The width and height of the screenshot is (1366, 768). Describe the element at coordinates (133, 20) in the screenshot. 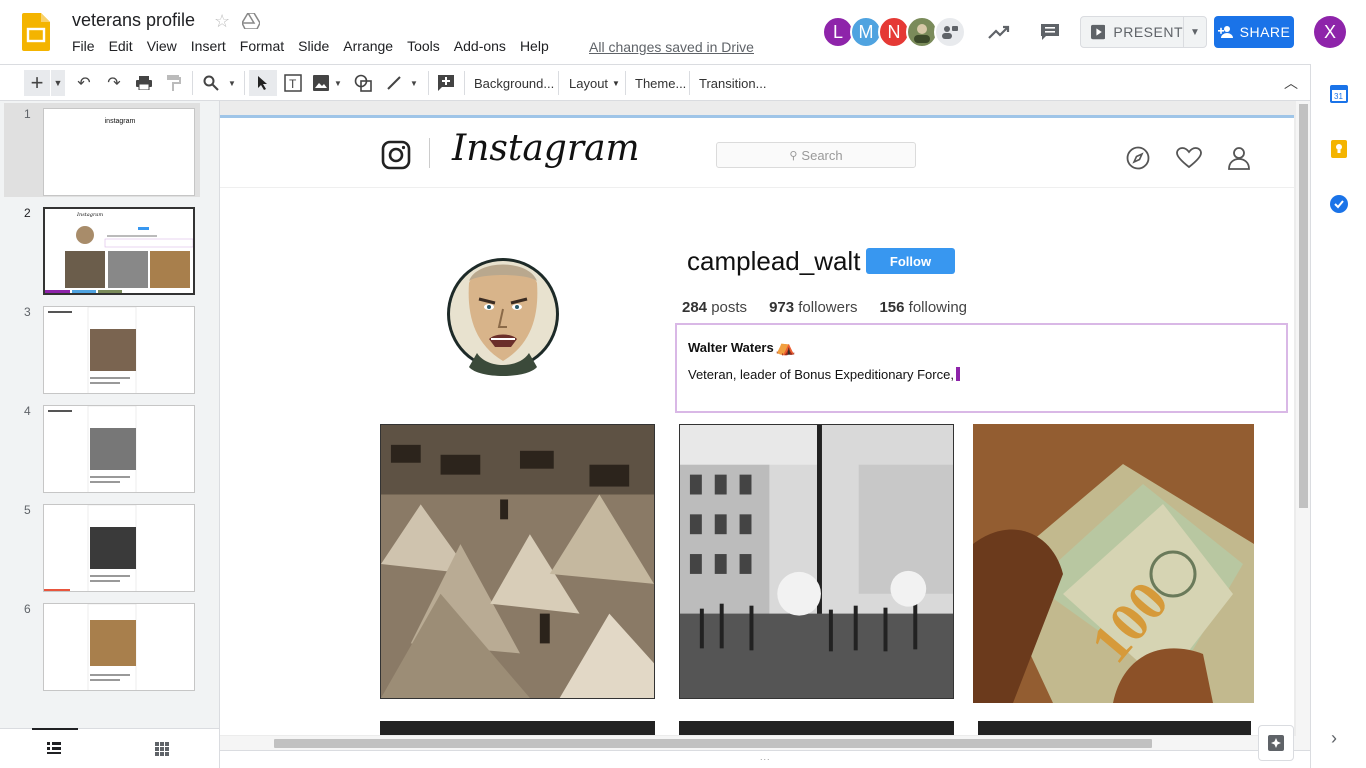

I see `document-title: veterans profile` at that location.